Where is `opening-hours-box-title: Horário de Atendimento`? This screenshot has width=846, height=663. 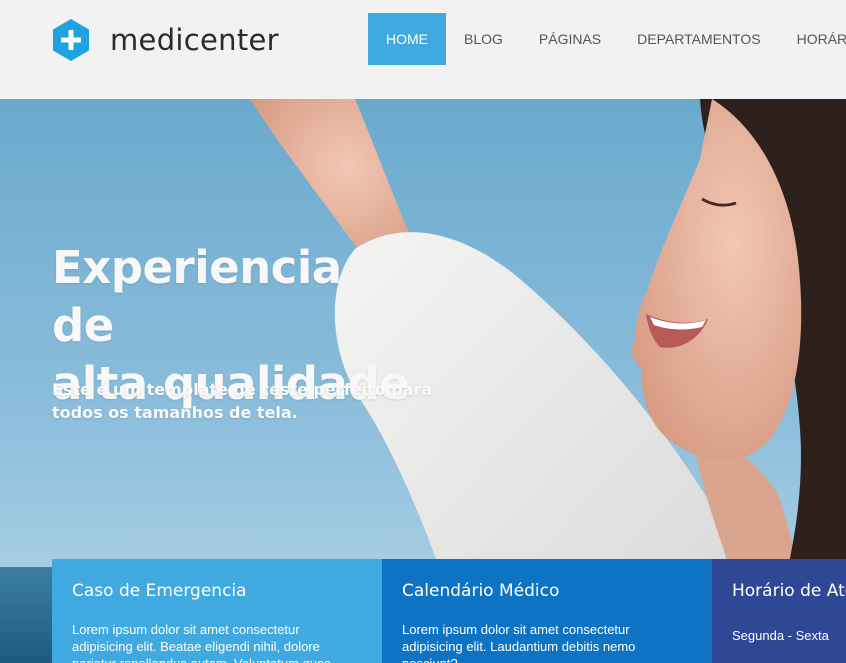
opening-hours-box-title: Horário de Atendimento is located at coordinates (789, 591).